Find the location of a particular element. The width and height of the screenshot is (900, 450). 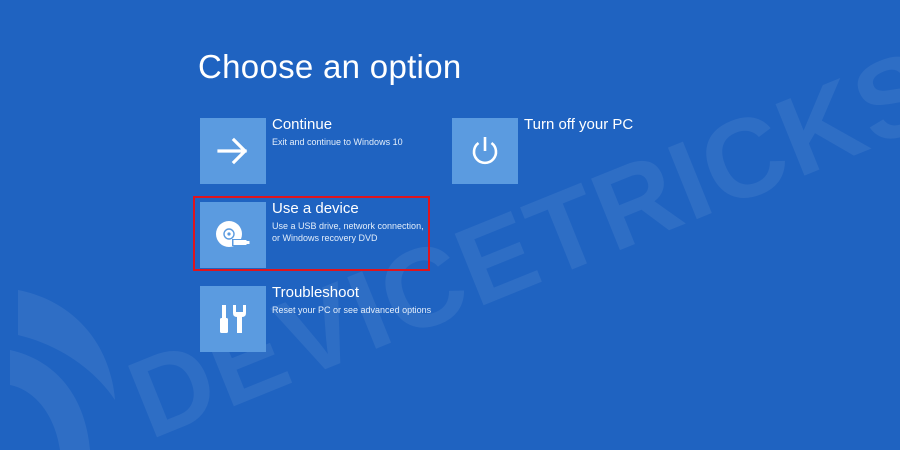

use-device-tile is located at coordinates (233, 235).